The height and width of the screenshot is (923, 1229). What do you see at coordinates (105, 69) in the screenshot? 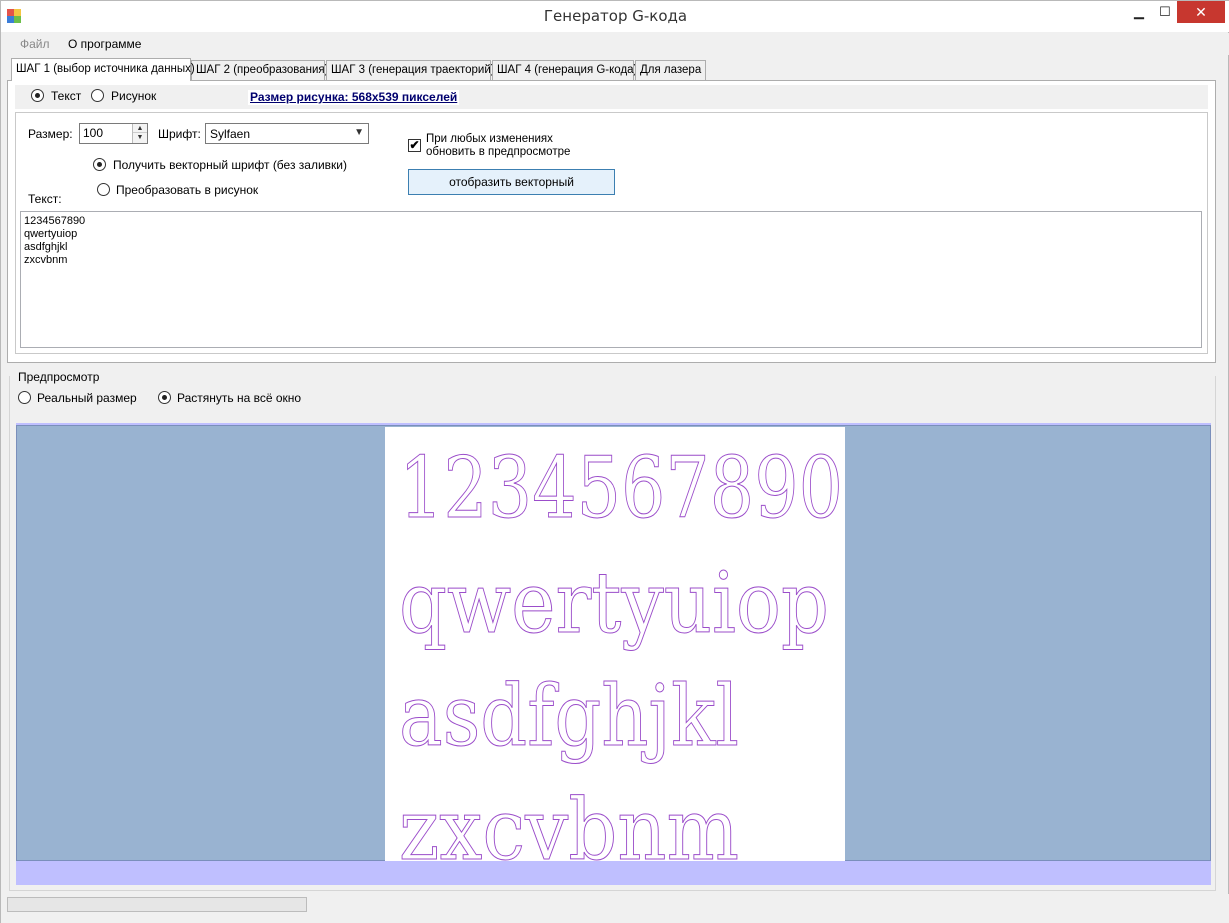
I see `tab-label: ШАГ 1 (выбор источника данных)` at bounding box center [105, 69].